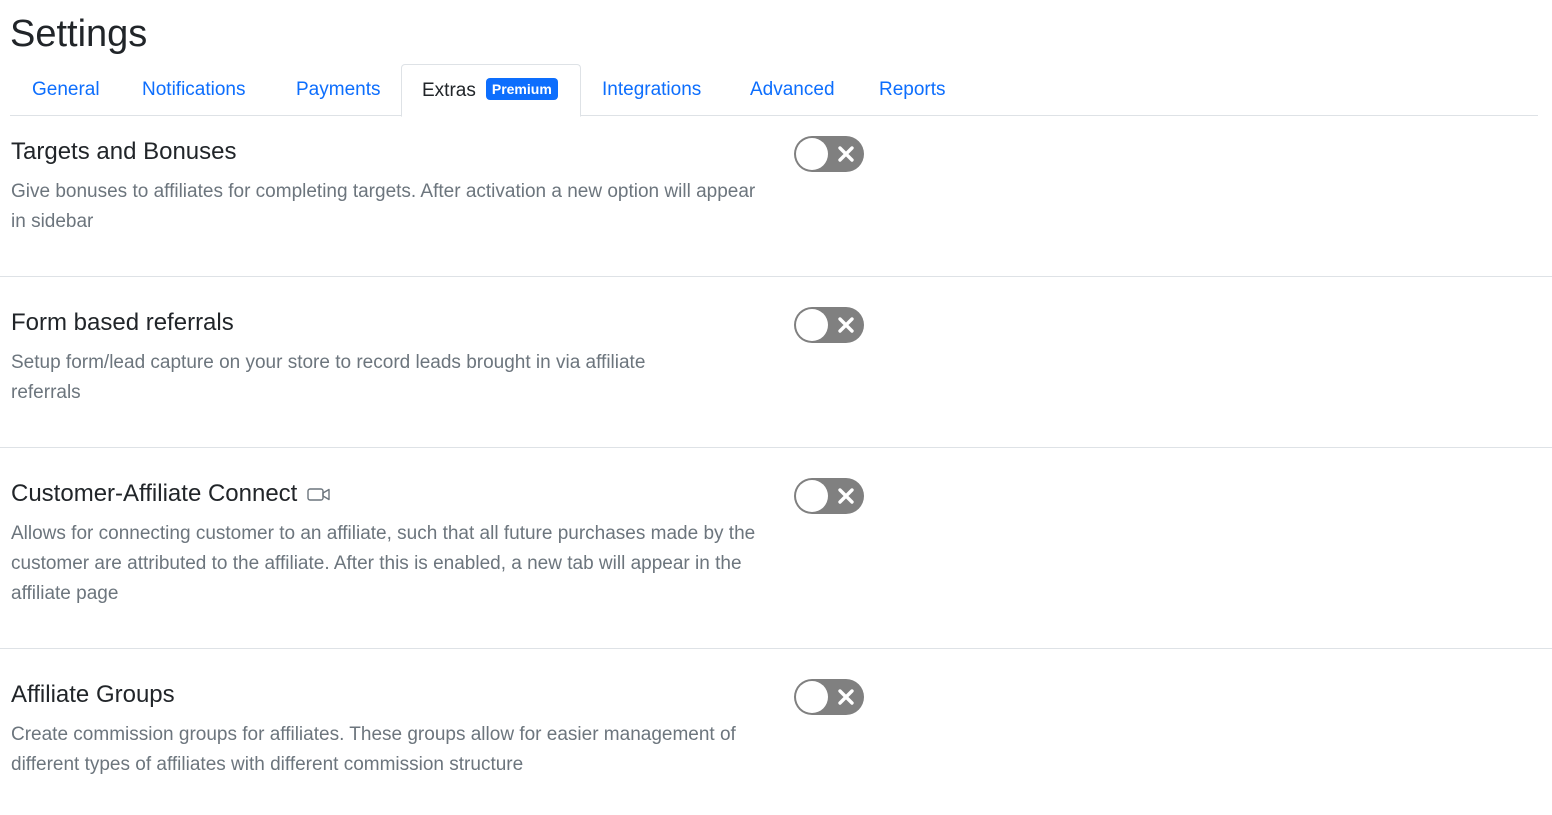 This screenshot has height=815, width=1552. Describe the element at coordinates (521, 89) in the screenshot. I see `premium-badge: Premium` at that location.